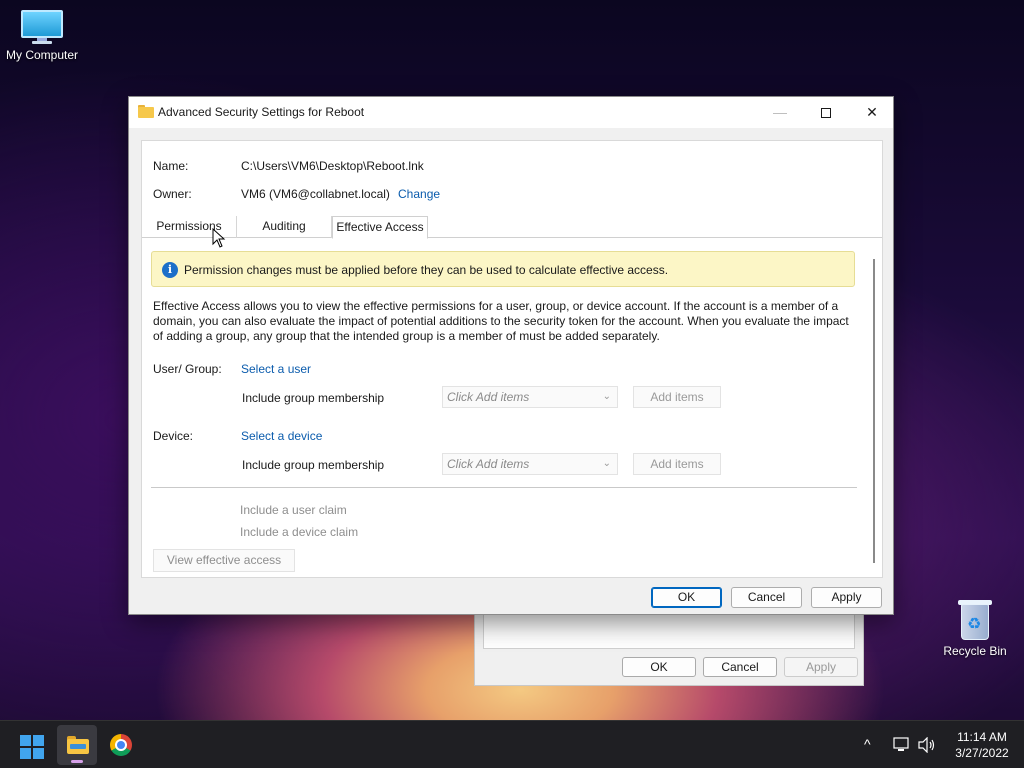  What do you see at coordinates (686, 597) in the screenshot?
I see `ok-button: OK` at bounding box center [686, 597].